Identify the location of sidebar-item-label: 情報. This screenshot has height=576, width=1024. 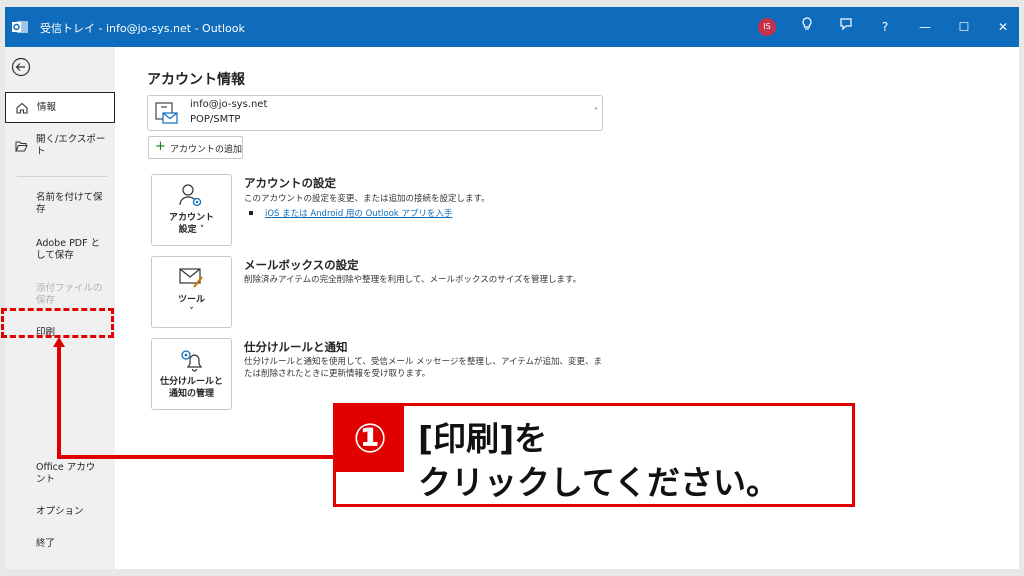
(47, 107).